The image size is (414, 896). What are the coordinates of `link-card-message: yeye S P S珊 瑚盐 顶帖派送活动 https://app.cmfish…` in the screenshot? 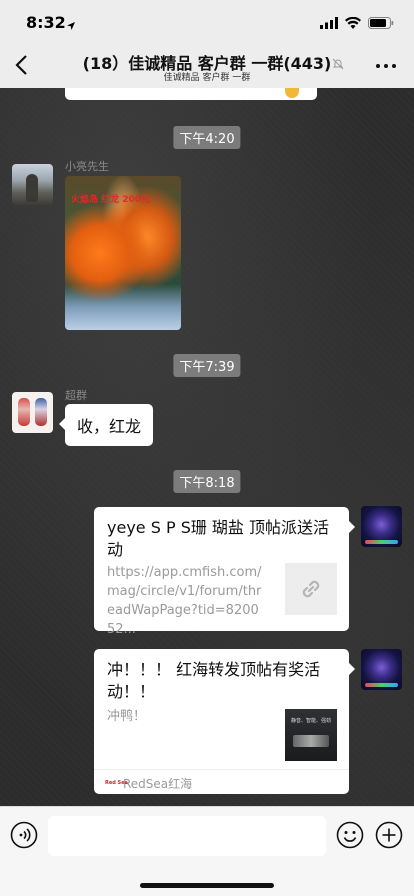 It's located at (224, 572).